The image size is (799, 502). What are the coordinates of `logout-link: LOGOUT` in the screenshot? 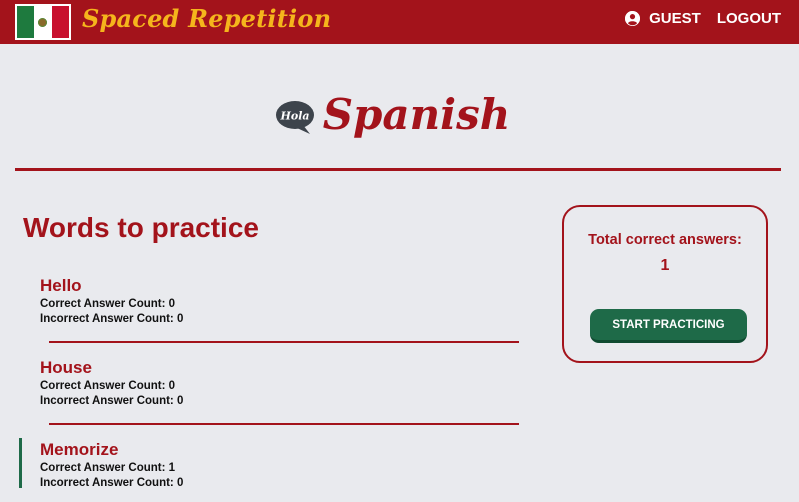 It's located at (749, 18).